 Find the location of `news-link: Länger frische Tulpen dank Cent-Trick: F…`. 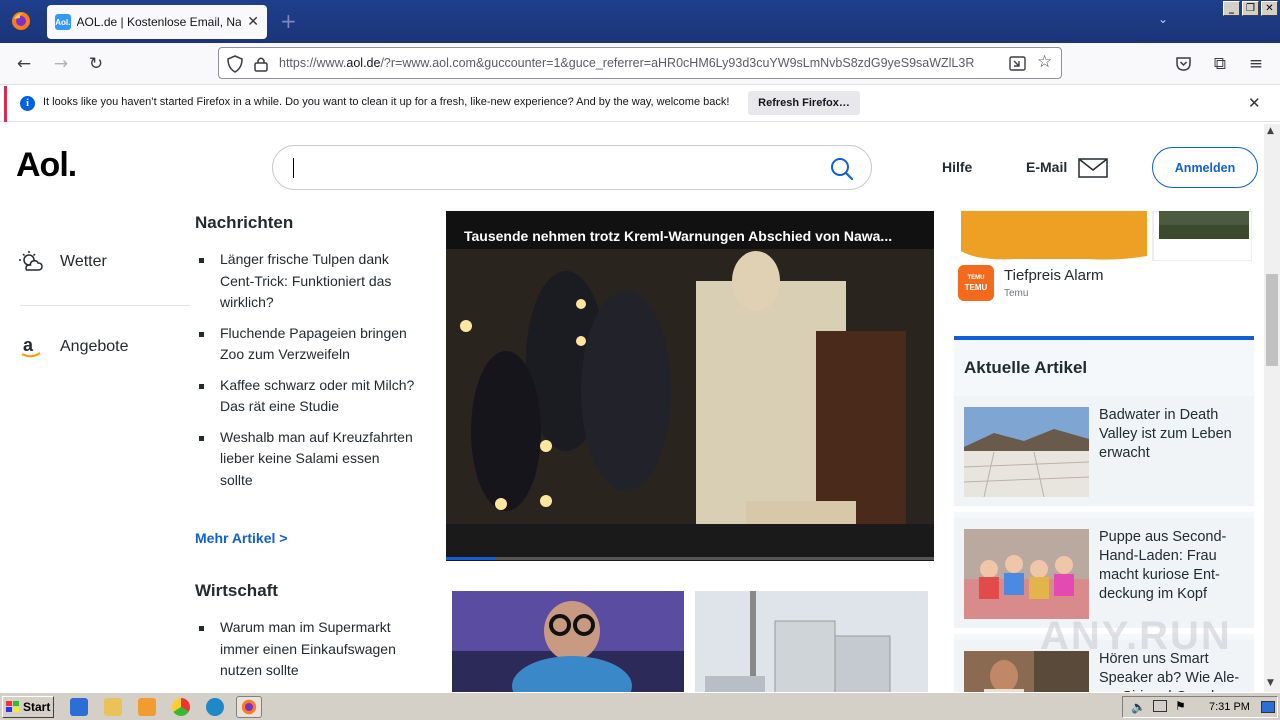

news-link: Länger frische Tulpen dank Cent-Trick: F… is located at coordinates (305, 281).